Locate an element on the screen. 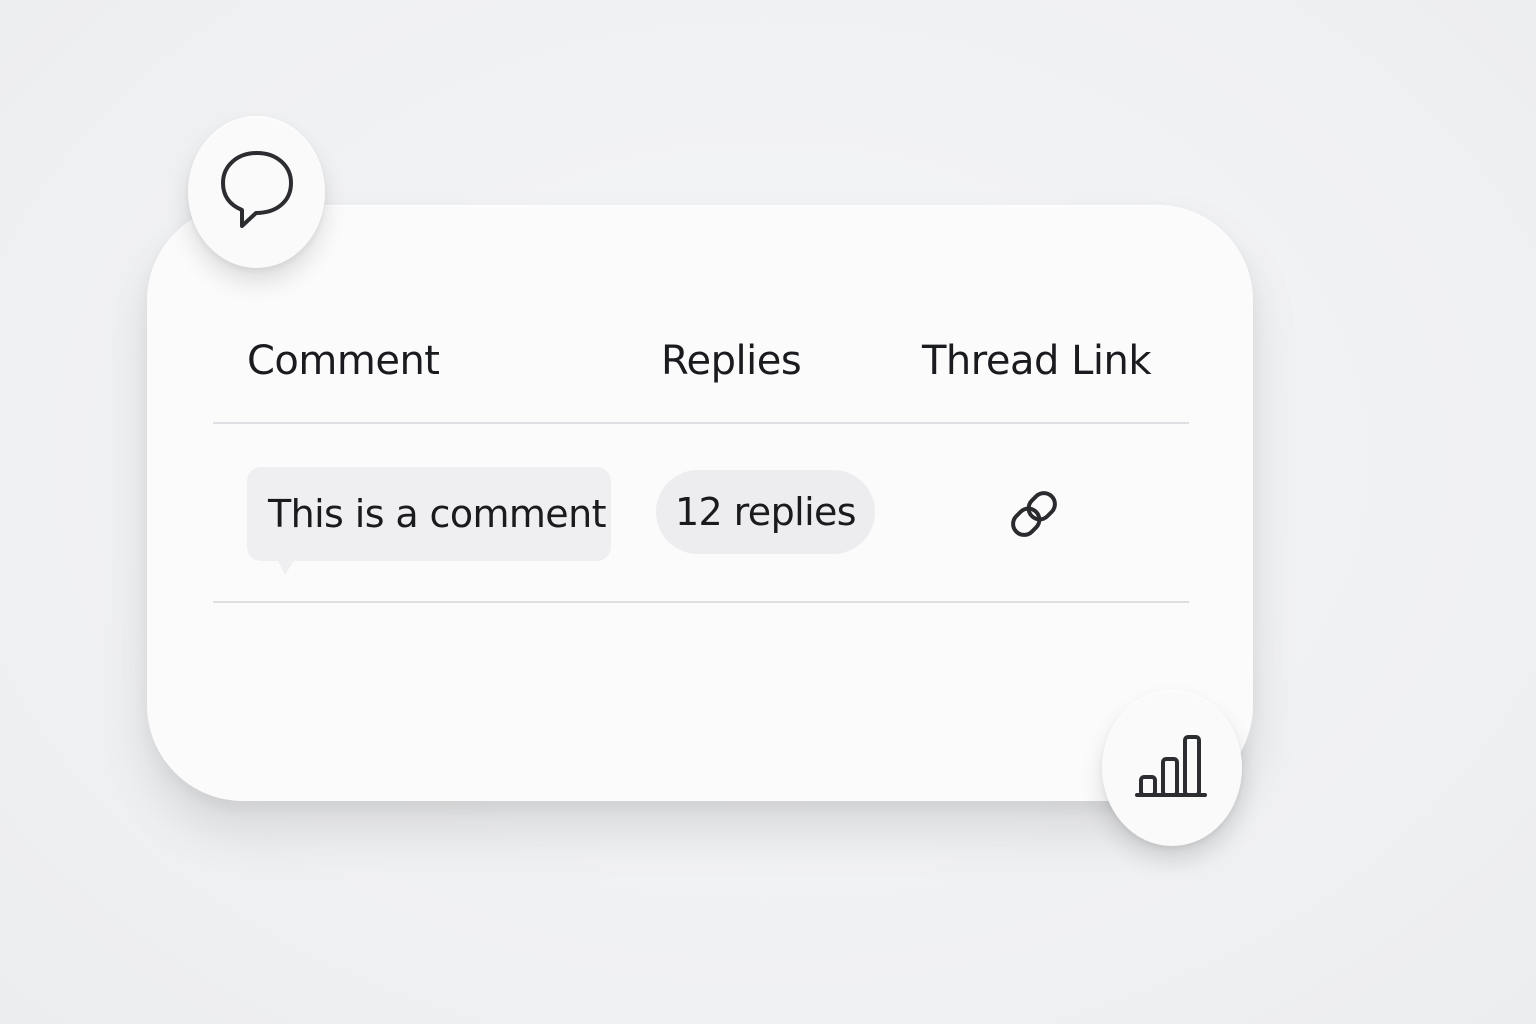  stats-button is located at coordinates (1172, 768).